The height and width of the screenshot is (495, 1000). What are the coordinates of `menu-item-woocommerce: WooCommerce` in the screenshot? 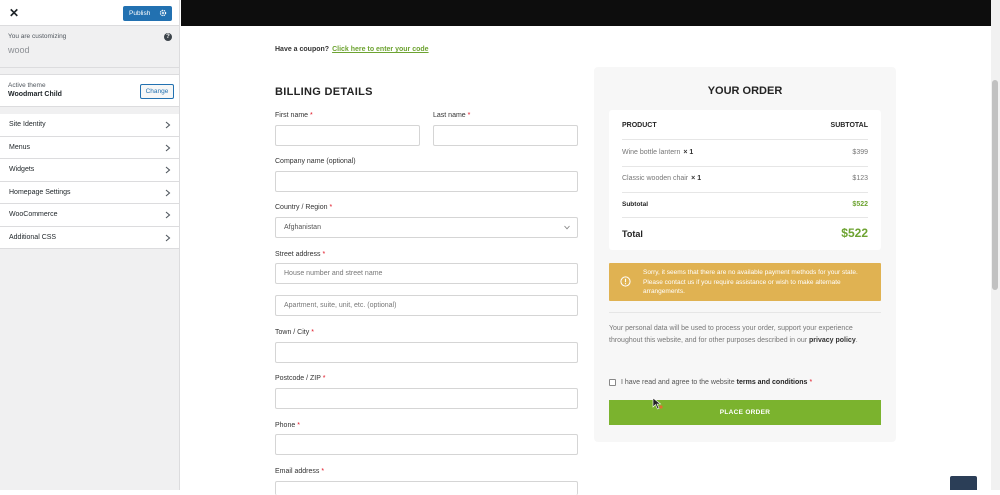 It's located at (89, 215).